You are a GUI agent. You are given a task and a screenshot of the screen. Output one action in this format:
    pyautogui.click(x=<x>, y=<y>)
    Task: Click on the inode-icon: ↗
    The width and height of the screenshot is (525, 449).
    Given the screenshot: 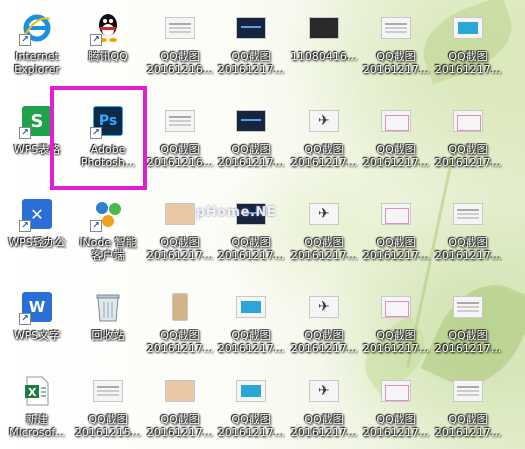 What is the action you would take?
    pyautogui.click(x=107, y=215)
    